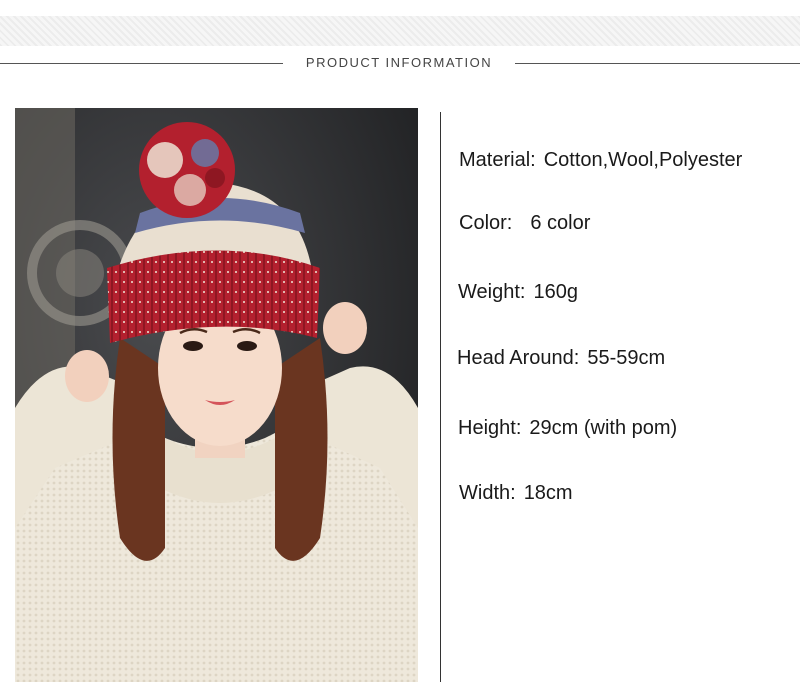 The image size is (800, 695). I want to click on spec-color: Color: 6 color, so click(524, 223).